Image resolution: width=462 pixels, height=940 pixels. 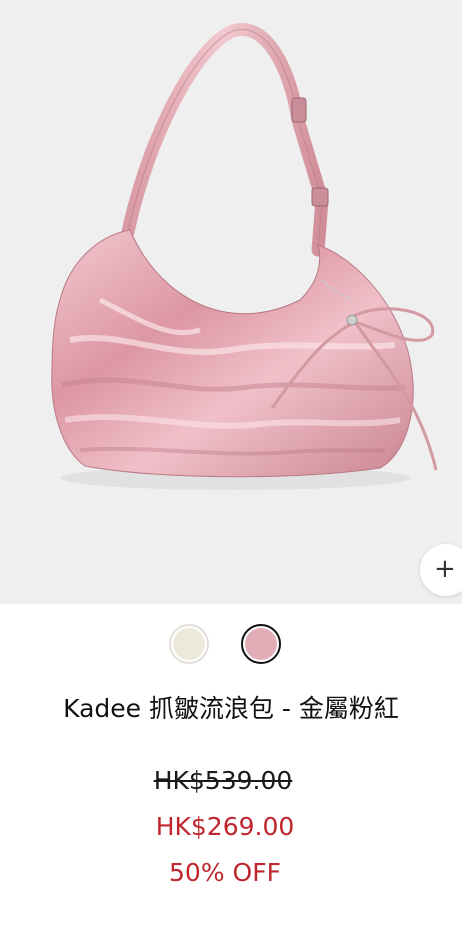 I want to click on swatch-metallic-pink-fill, so click(x=261, y=644).